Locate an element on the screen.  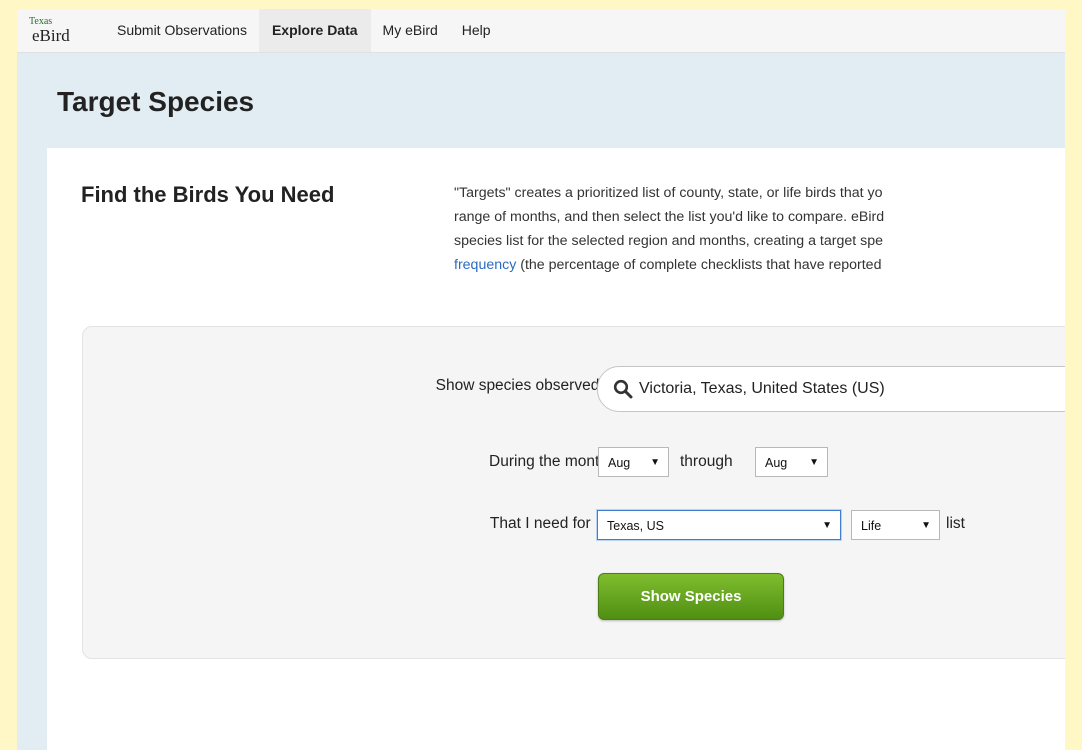
side-band is located at coordinates (32, 449).